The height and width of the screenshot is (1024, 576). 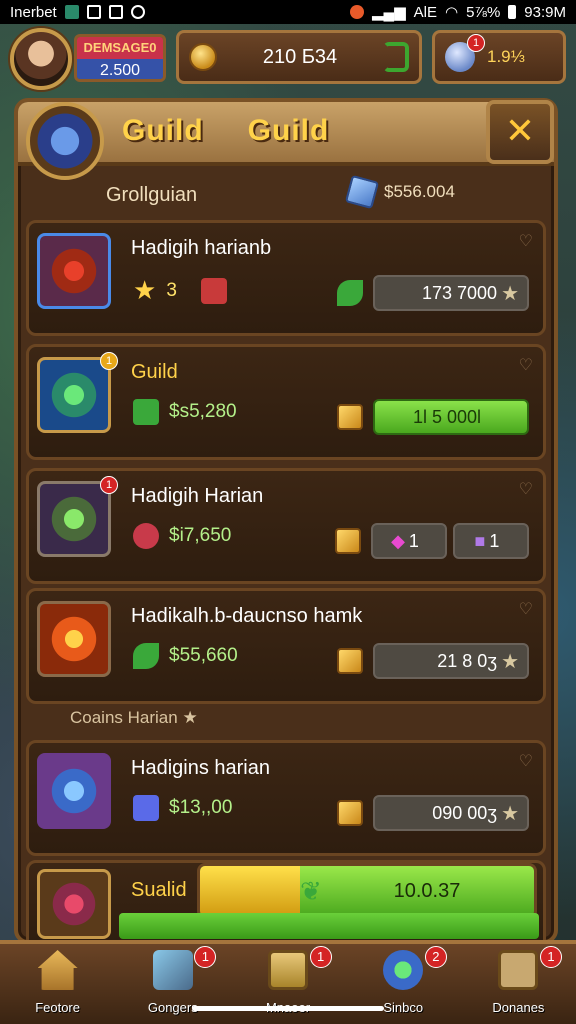 What do you see at coordinates (159, 890) in the screenshot?
I see `row-title: Sualid` at bounding box center [159, 890].